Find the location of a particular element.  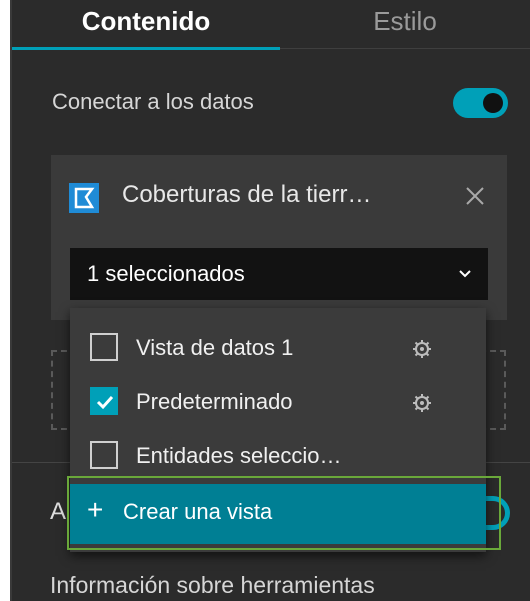

menu-item-label: Vista de datos 1 is located at coordinates (215, 347).